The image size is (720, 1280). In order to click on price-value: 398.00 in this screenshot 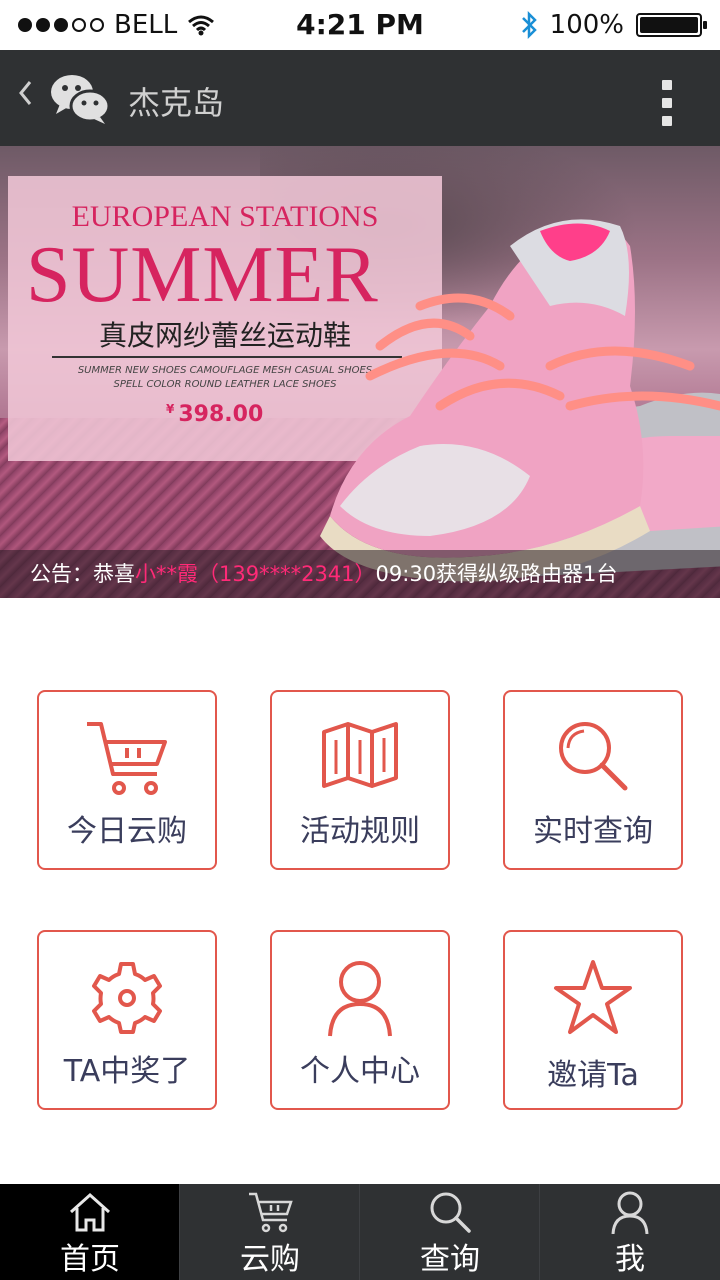, I will do `click(221, 414)`.